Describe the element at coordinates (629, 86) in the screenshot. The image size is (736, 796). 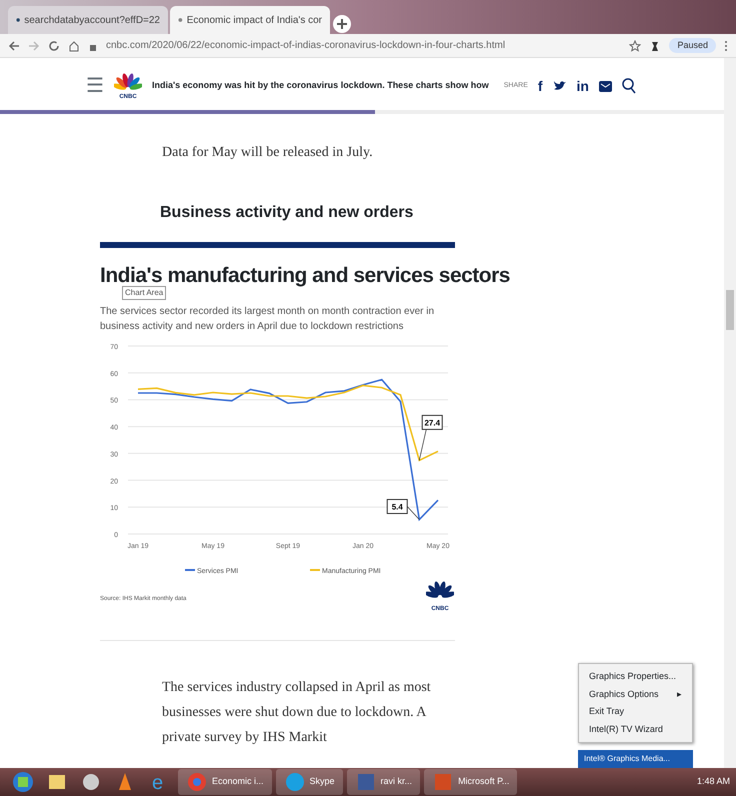
I see `search-icon` at that location.